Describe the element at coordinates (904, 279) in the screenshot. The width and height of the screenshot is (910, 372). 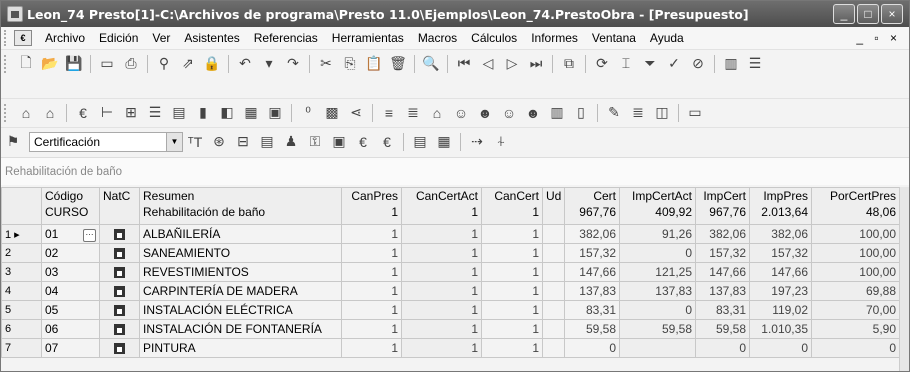
I see `vertical-scrollbar` at that location.